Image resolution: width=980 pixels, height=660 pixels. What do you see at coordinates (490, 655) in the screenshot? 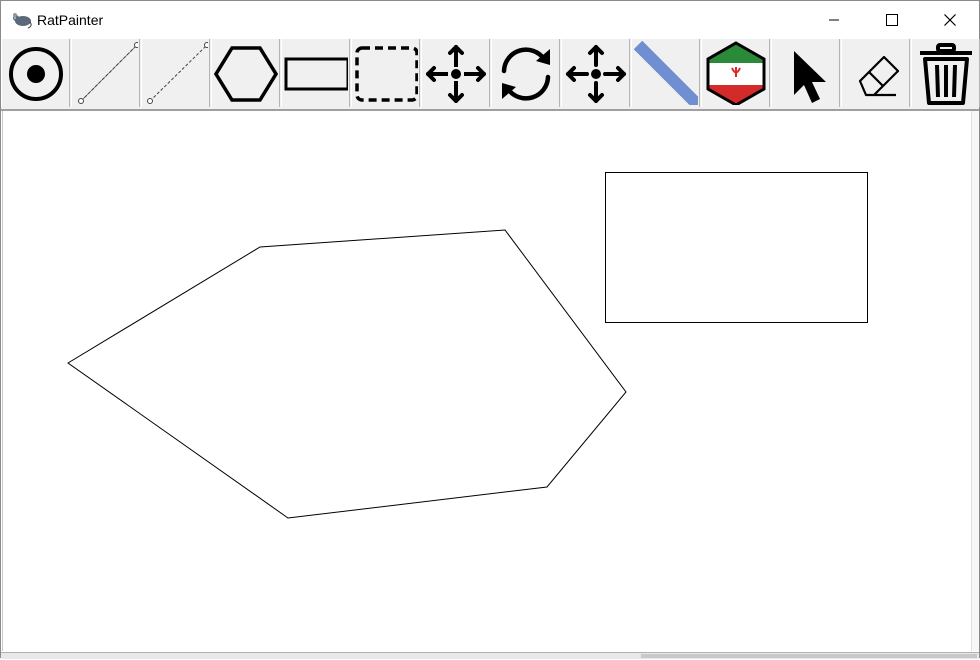
I see `horizontal-scrollbar` at bounding box center [490, 655].